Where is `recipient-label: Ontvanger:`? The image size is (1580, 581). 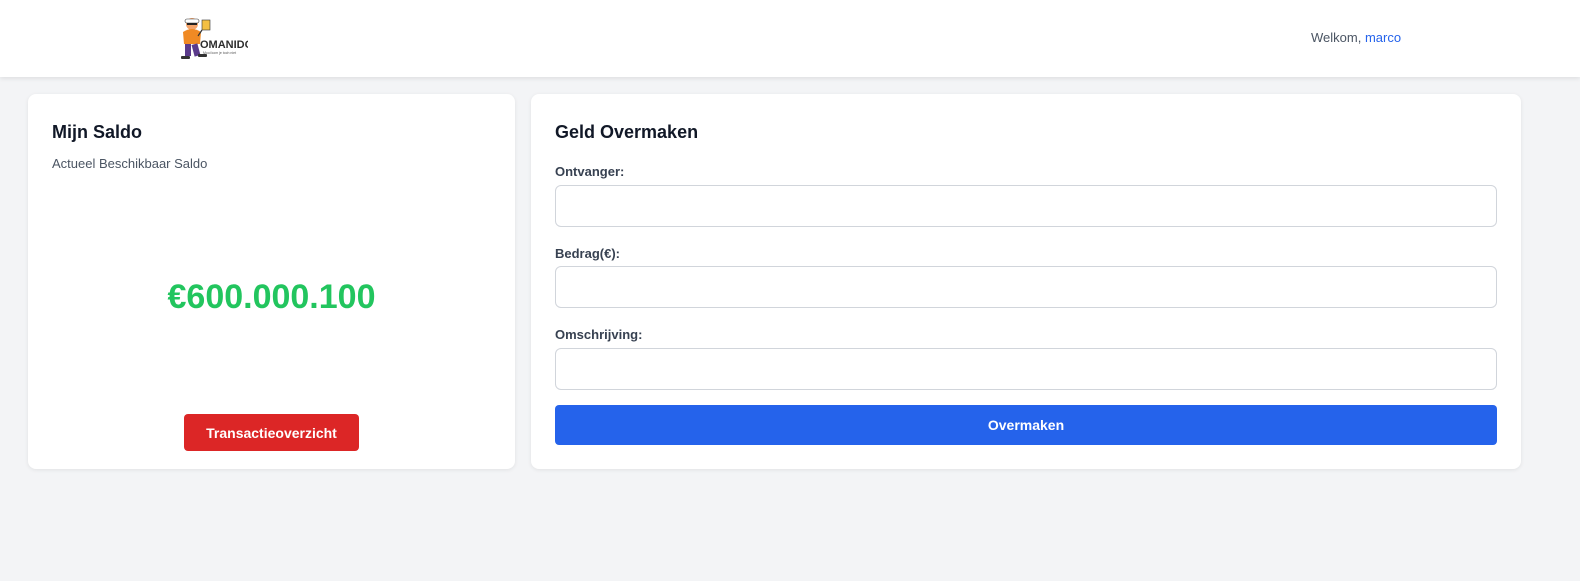 recipient-label: Ontvanger: is located at coordinates (590, 171).